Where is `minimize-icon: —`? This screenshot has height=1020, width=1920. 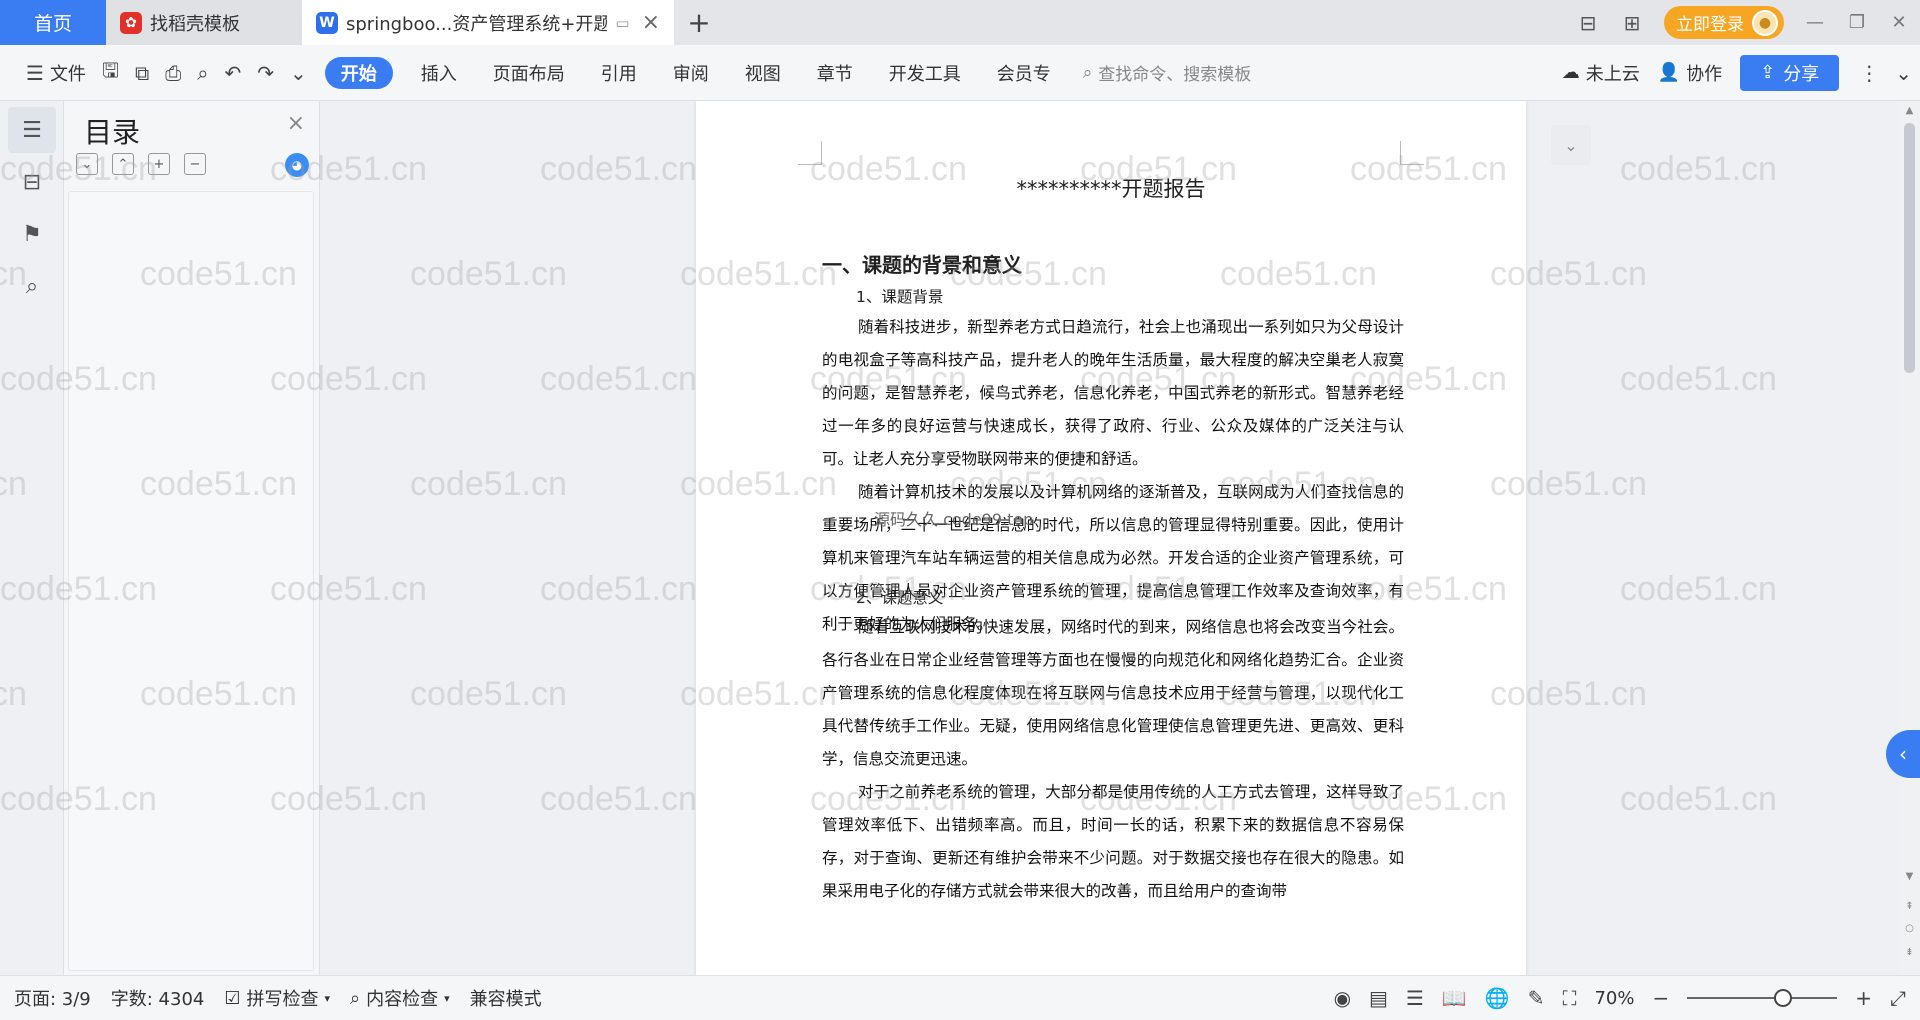 minimize-icon: — is located at coordinates (1815, 22).